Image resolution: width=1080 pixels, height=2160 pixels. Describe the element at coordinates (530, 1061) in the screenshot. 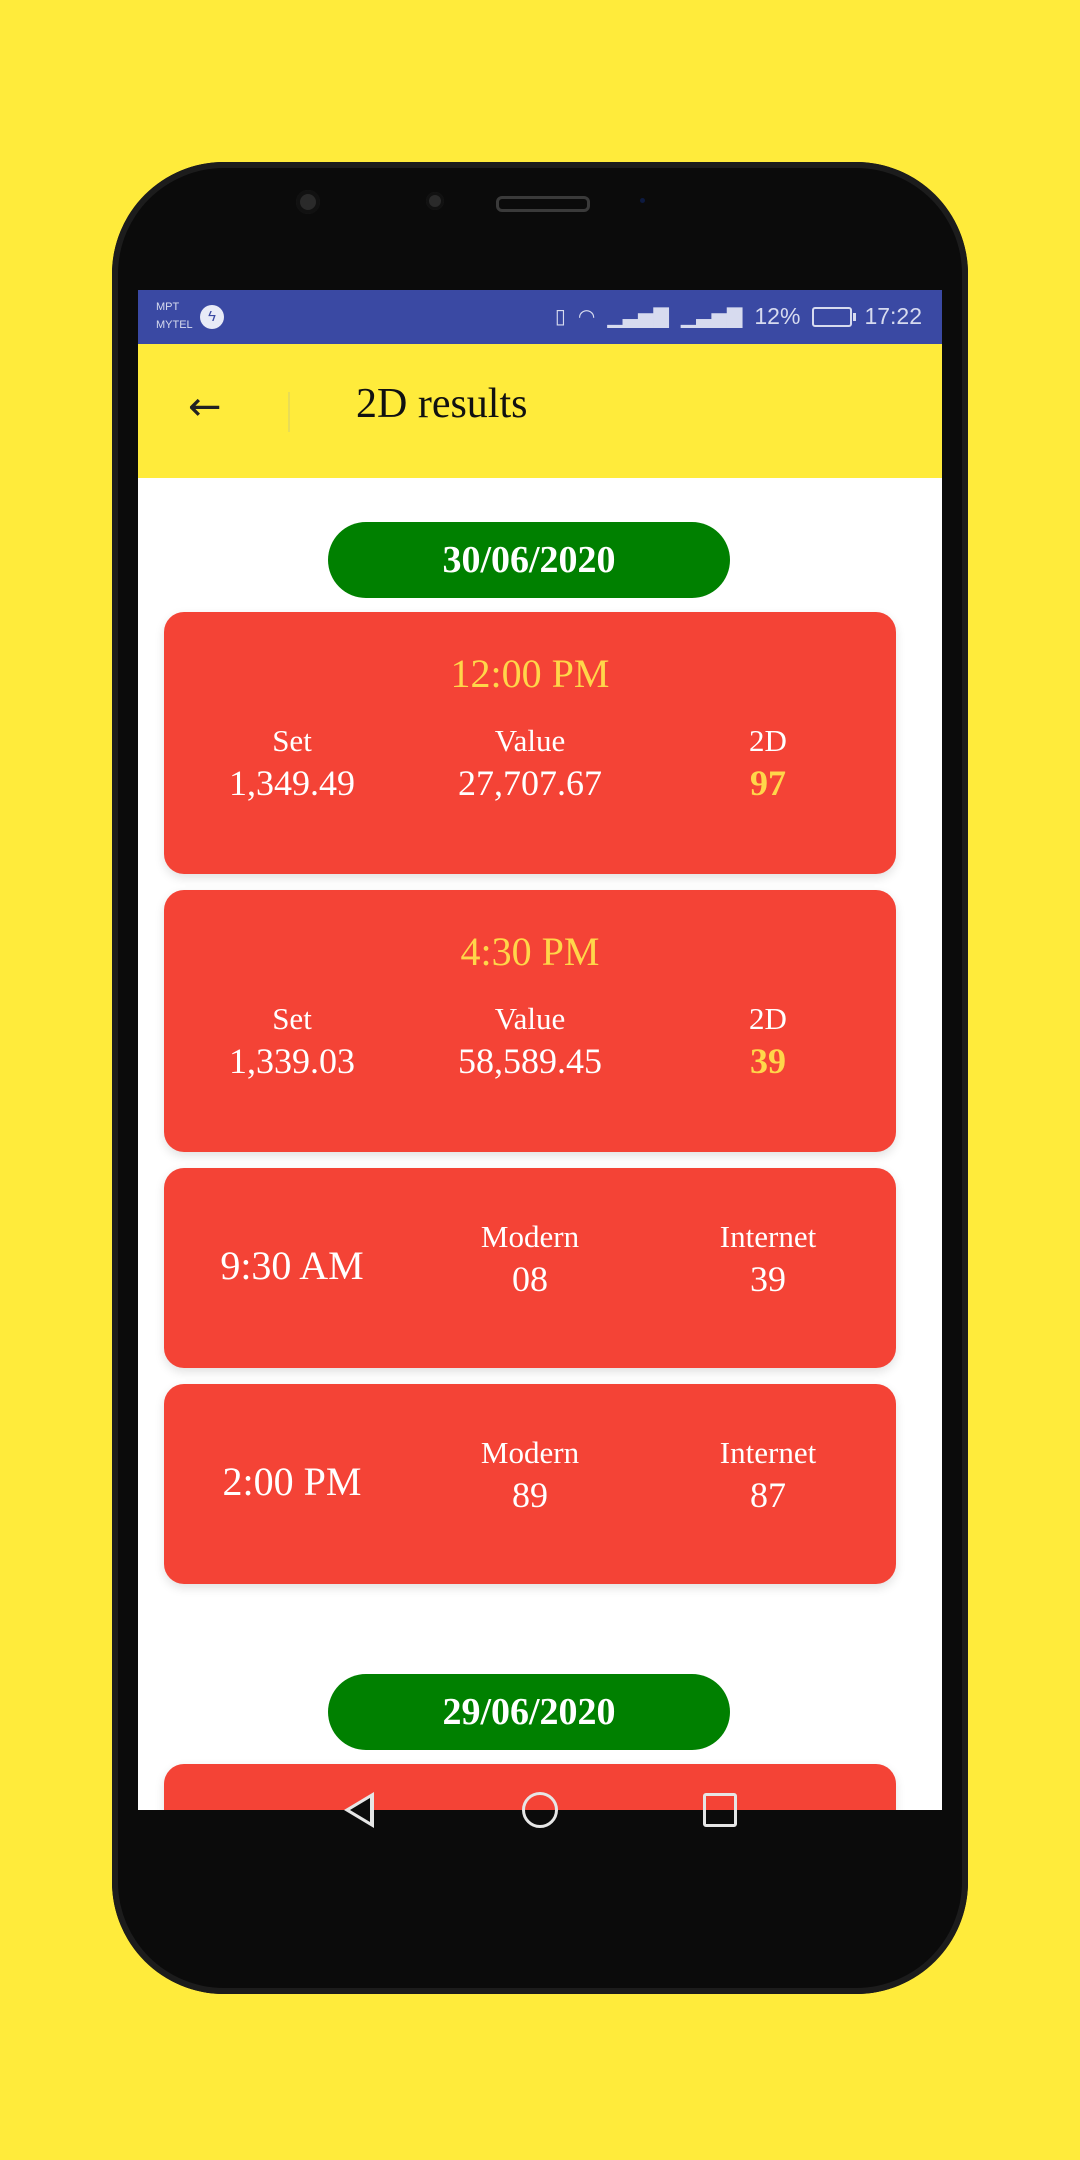

I see `value-amount: 58,589.45` at that location.